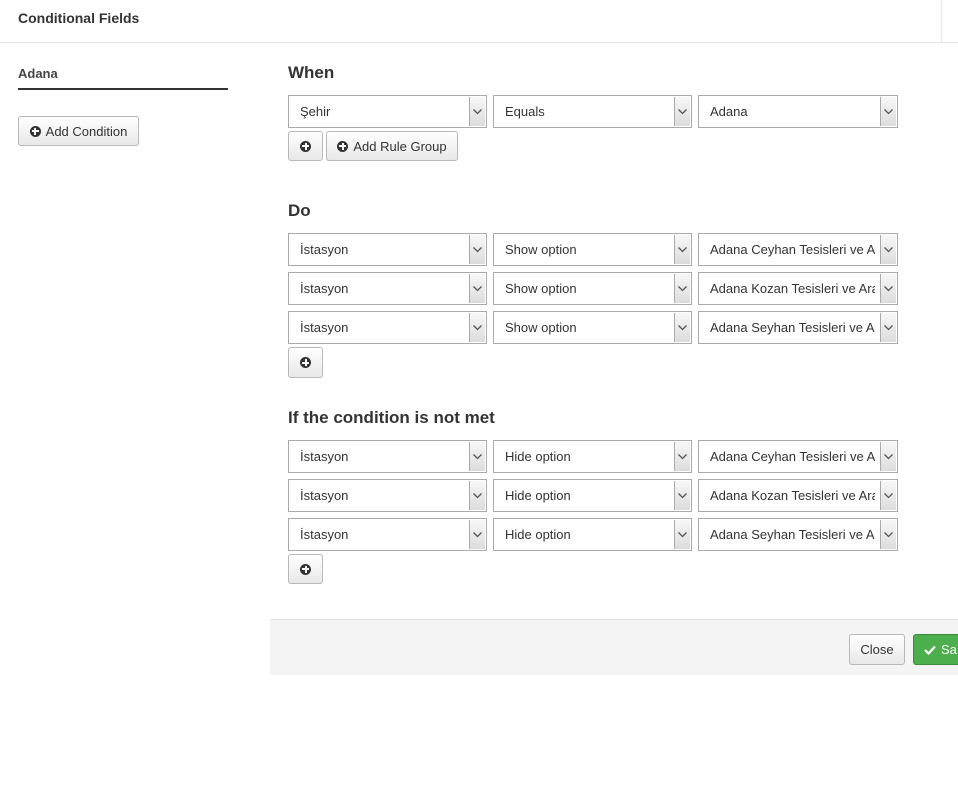  Describe the element at coordinates (400, 146) in the screenshot. I see `add-rule-group-label: Add Rule Group` at that location.